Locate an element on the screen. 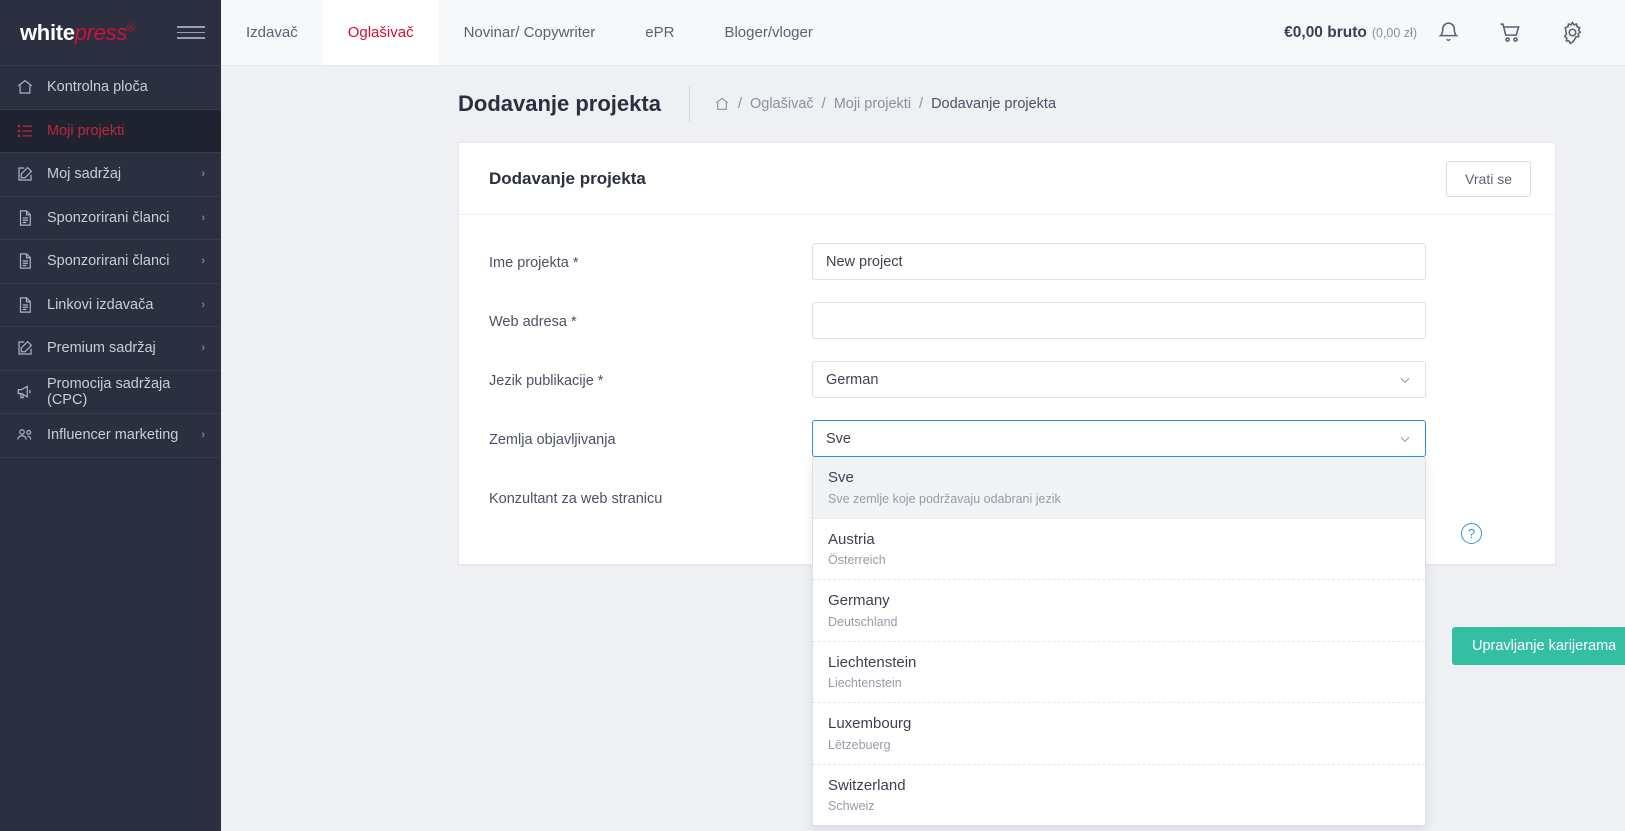 This screenshot has height=831, width=1625. breadcrumb-link-oglasivac: Oglašivač is located at coordinates (782, 104).